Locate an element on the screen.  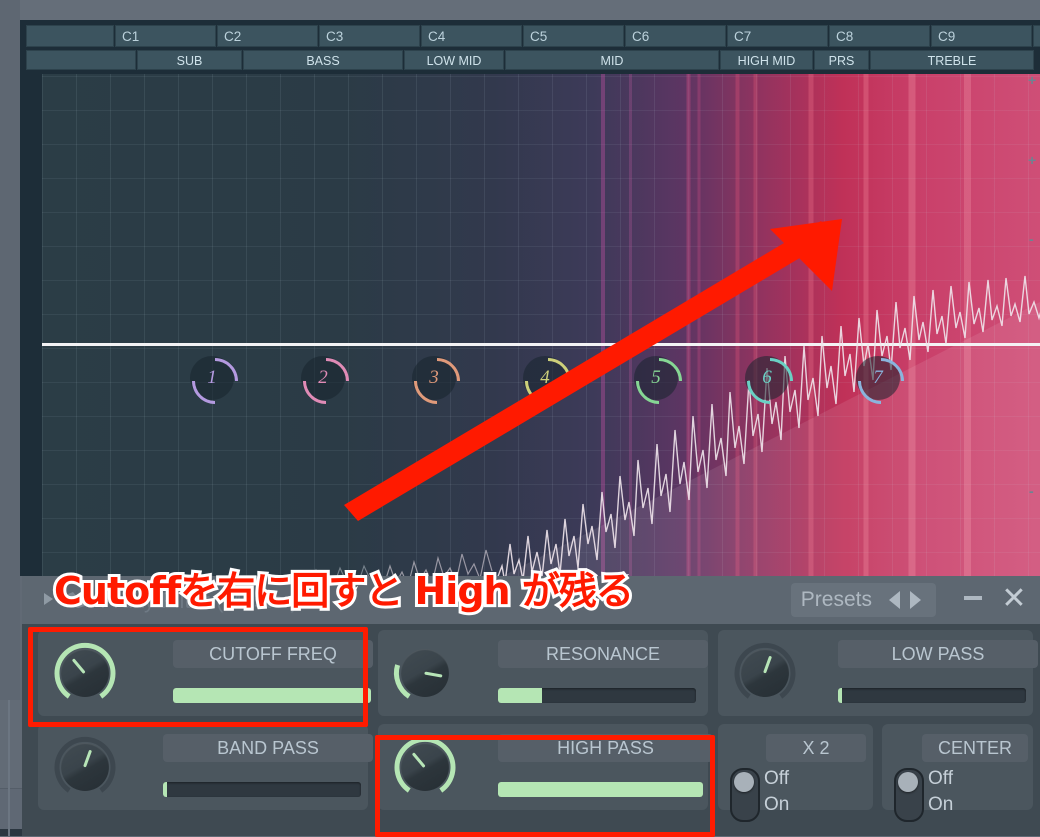
high-pass-slider-fill is located at coordinates (600, 789).